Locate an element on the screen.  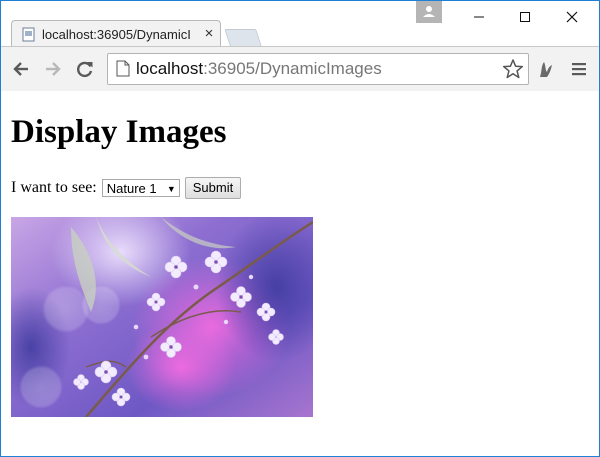
page-icon is located at coordinates (123, 68).